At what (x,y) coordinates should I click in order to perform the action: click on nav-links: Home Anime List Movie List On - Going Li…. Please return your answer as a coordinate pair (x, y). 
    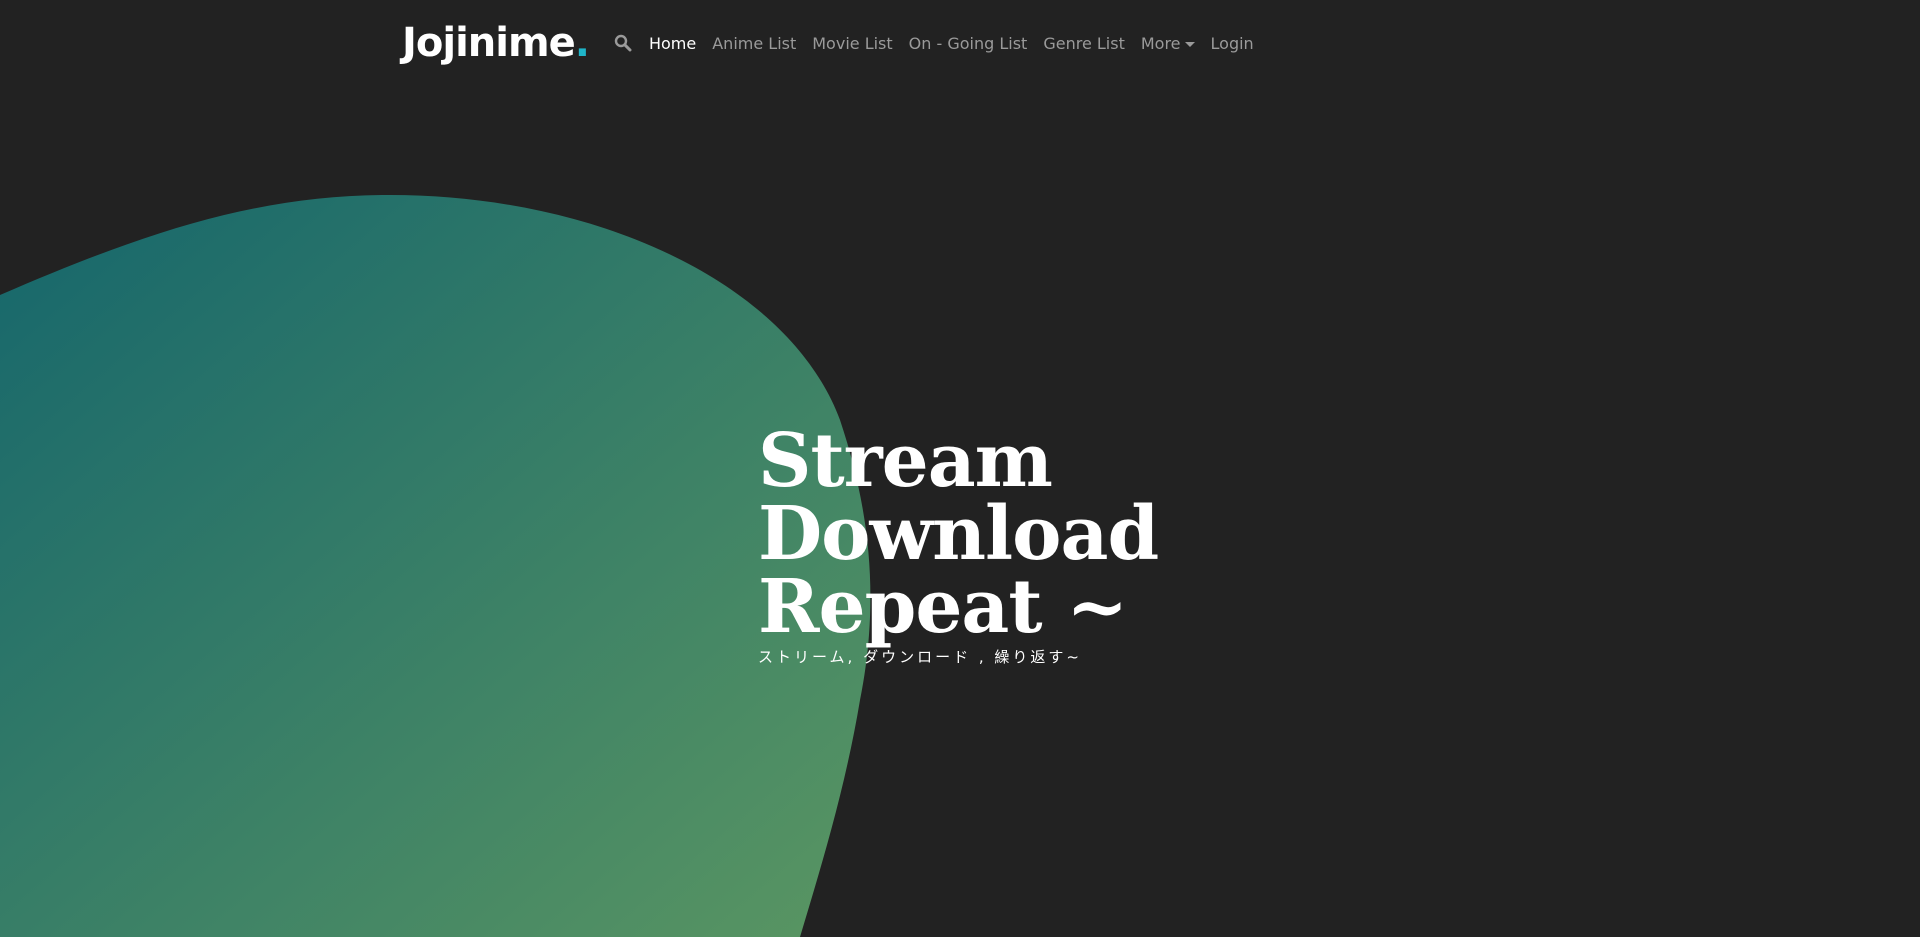
    Looking at the image, I should click on (951, 43).